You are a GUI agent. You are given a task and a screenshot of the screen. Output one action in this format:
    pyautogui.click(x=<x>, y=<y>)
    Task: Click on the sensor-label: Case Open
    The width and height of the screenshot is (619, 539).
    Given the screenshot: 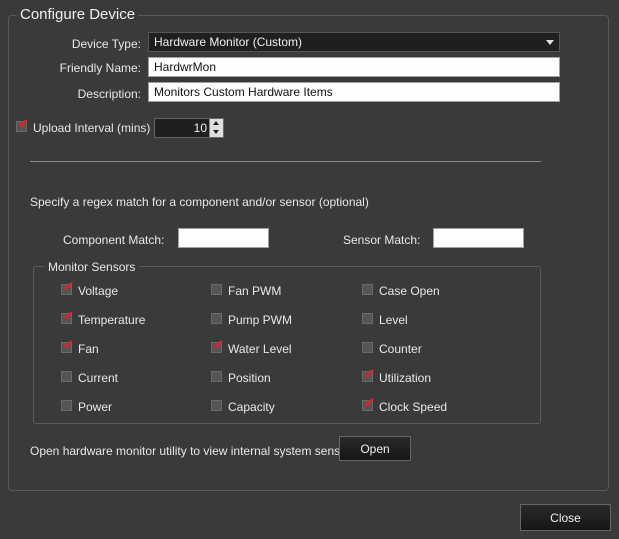 What is the action you would take?
    pyautogui.click(x=409, y=291)
    